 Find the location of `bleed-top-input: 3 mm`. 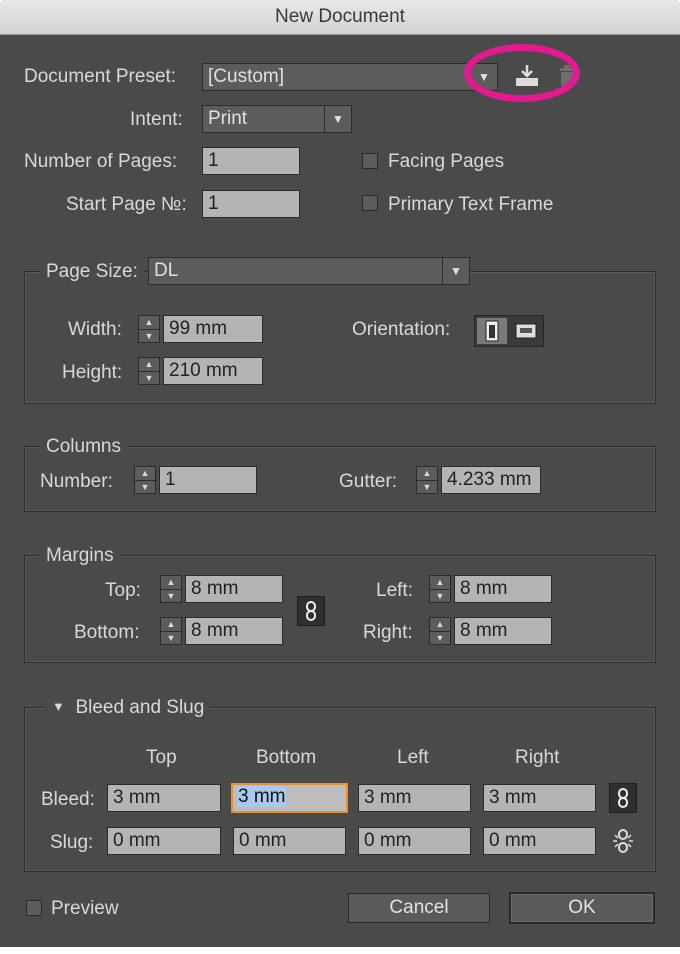

bleed-top-input: 3 mm is located at coordinates (164, 798).